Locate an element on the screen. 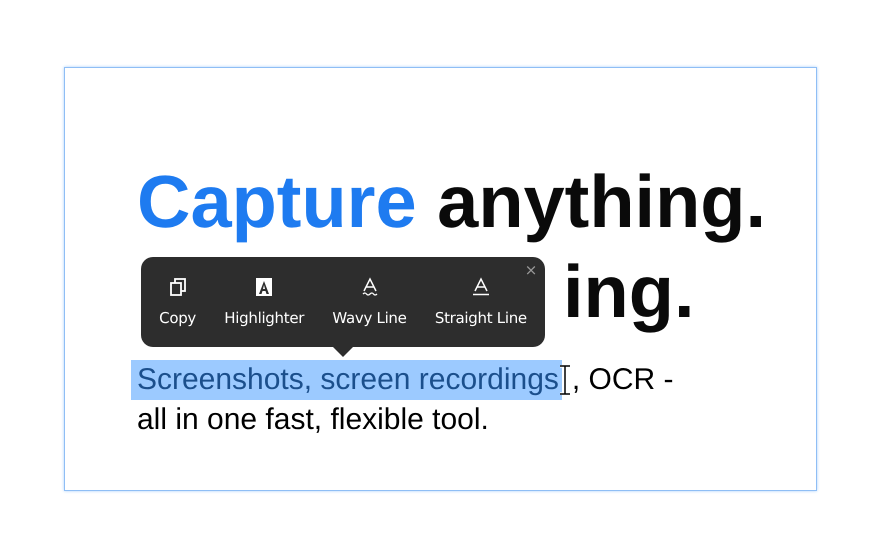 The height and width of the screenshot is (543, 886). copy-button: Copy is located at coordinates (177, 302).